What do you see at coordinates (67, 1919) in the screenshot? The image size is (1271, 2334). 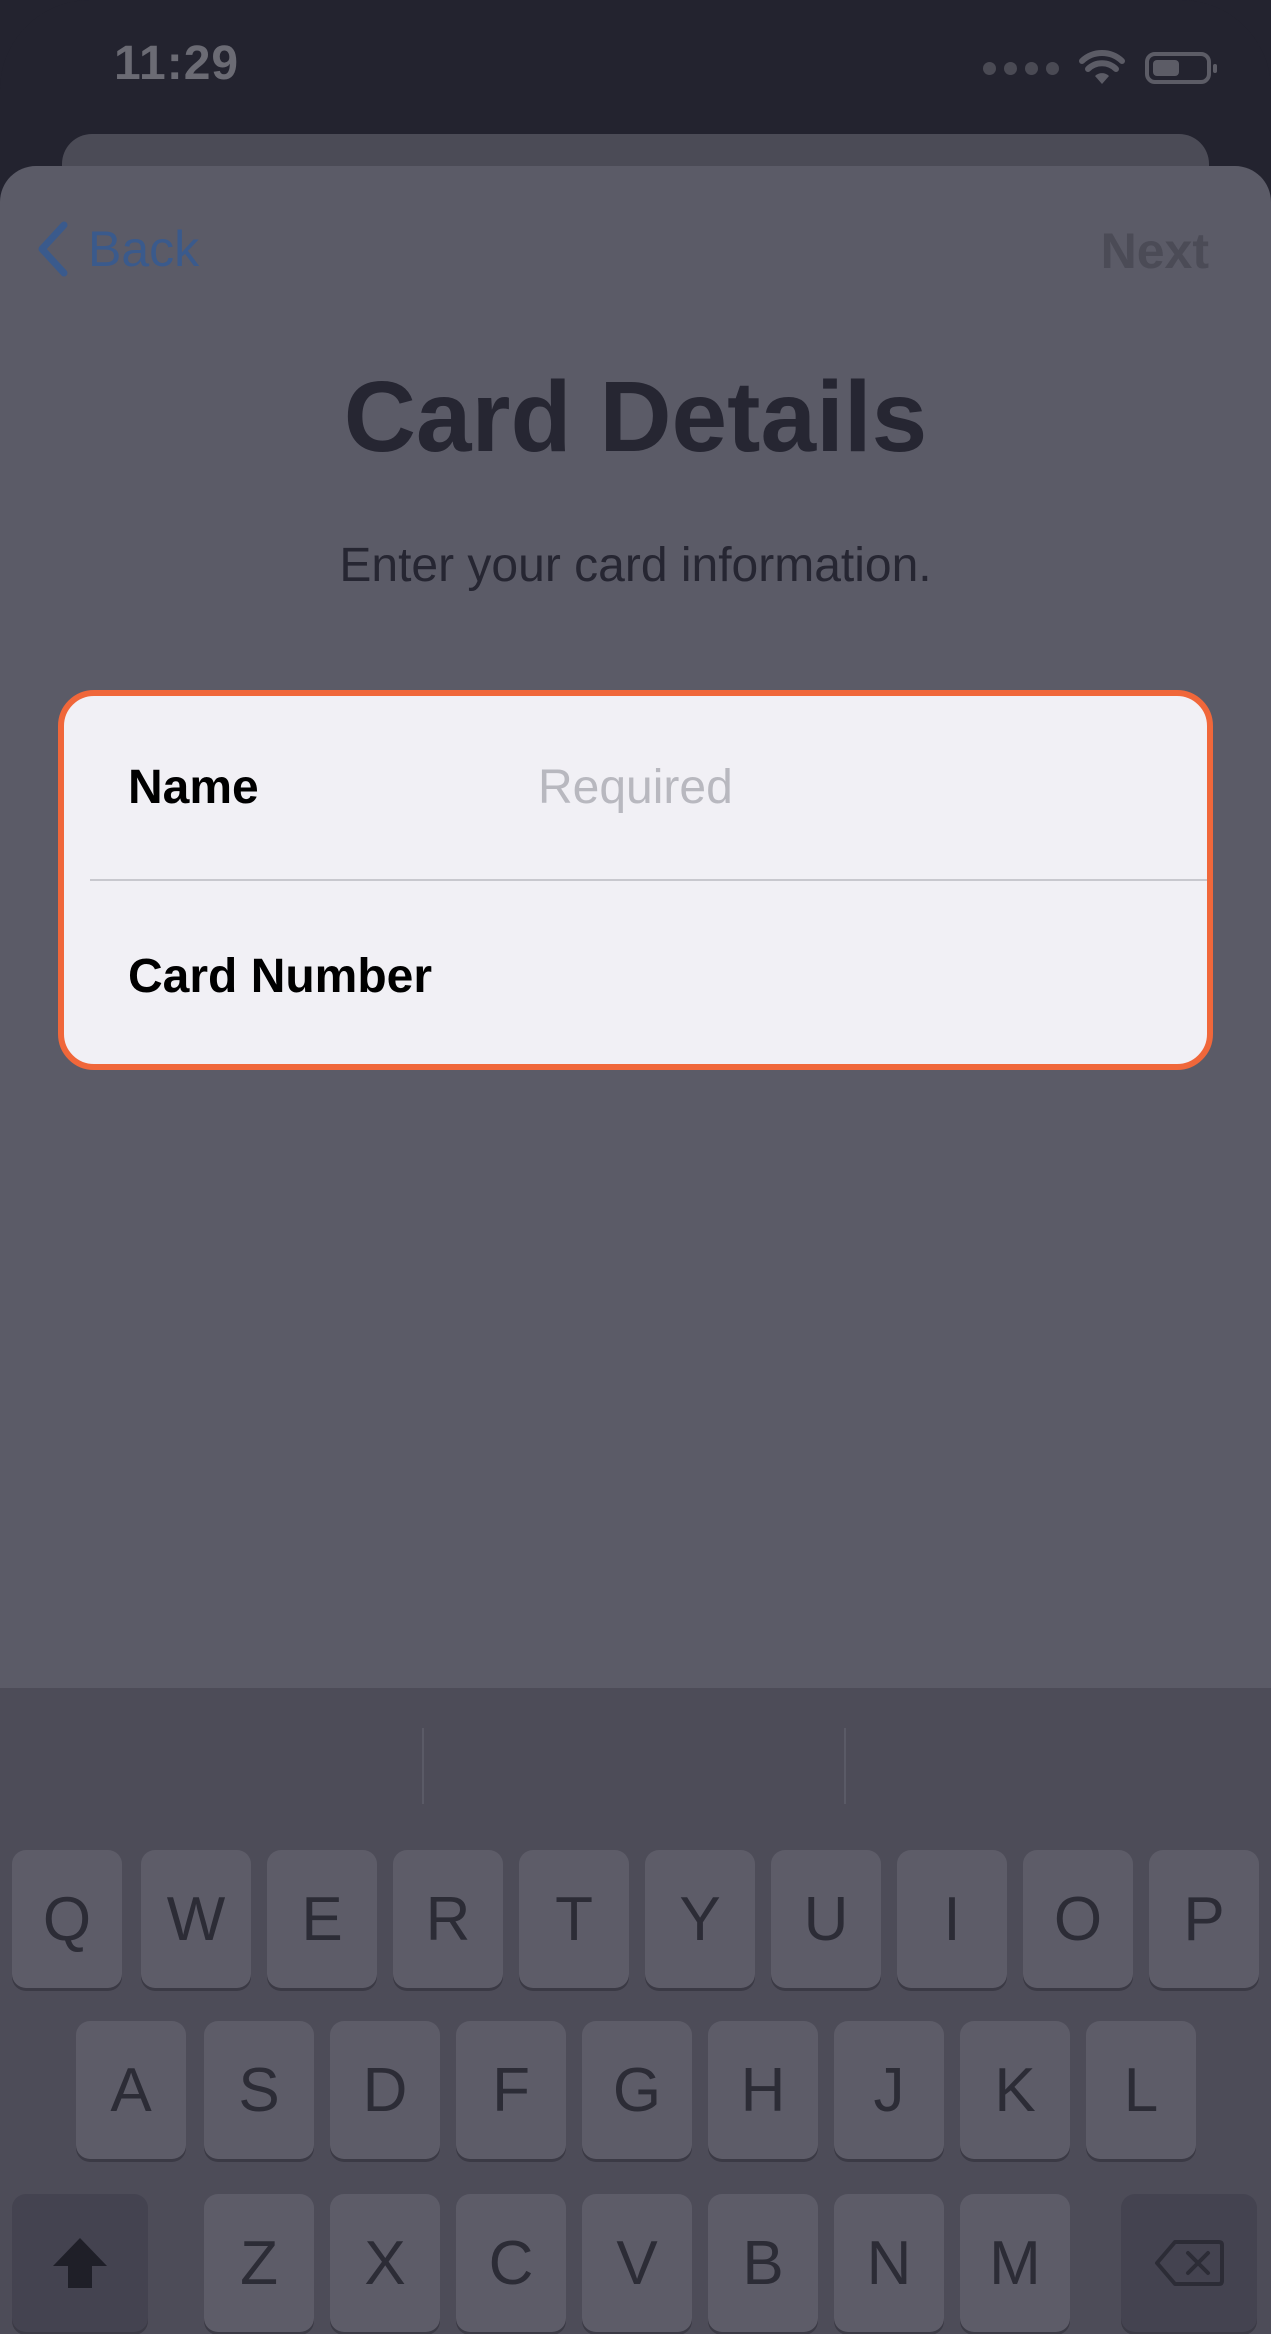 I see `key-q: Q` at bounding box center [67, 1919].